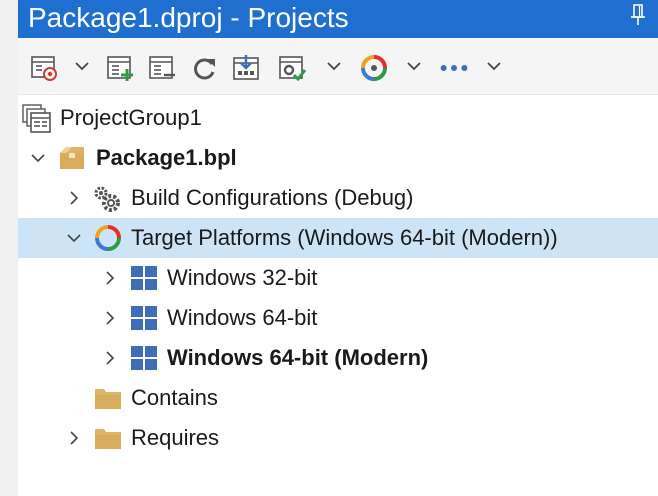 This screenshot has height=496, width=658. I want to click on tree-item-windows-64-bit-modern: Windows 64-bit (Modern), so click(338, 358).